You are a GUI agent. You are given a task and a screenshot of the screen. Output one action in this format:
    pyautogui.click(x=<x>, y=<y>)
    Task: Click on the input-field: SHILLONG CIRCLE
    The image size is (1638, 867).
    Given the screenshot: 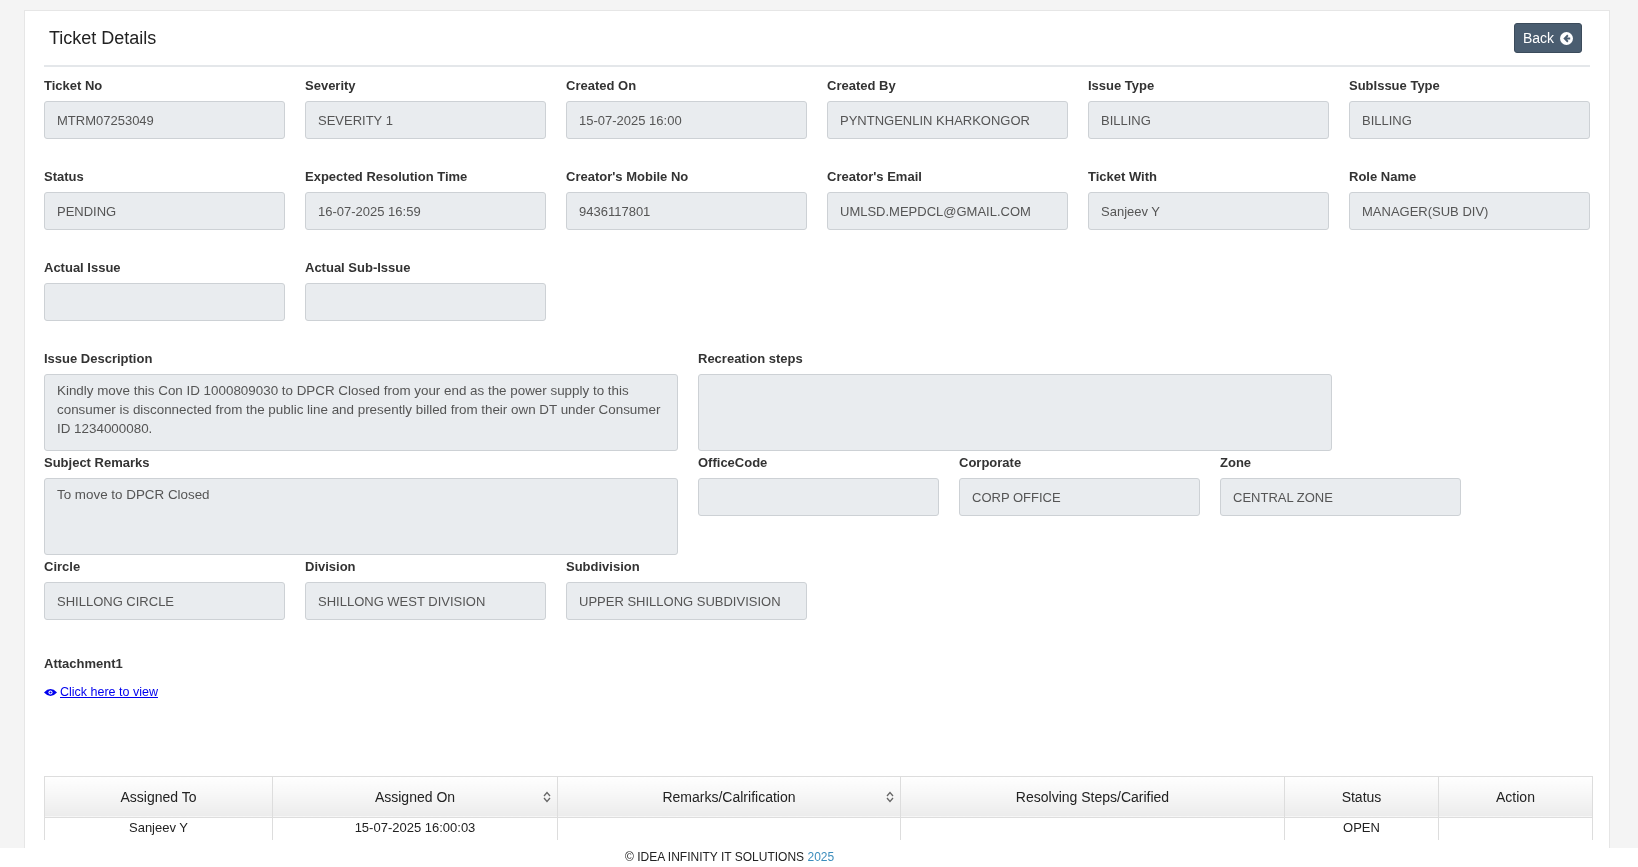 What is the action you would take?
    pyautogui.click(x=164, y=601)
    